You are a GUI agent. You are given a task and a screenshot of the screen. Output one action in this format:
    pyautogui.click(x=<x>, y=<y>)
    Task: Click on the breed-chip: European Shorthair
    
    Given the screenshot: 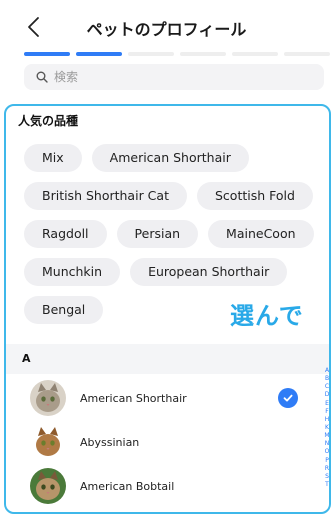 What is the action you would take?
    pyautogui.click(x=209, y=272)
    